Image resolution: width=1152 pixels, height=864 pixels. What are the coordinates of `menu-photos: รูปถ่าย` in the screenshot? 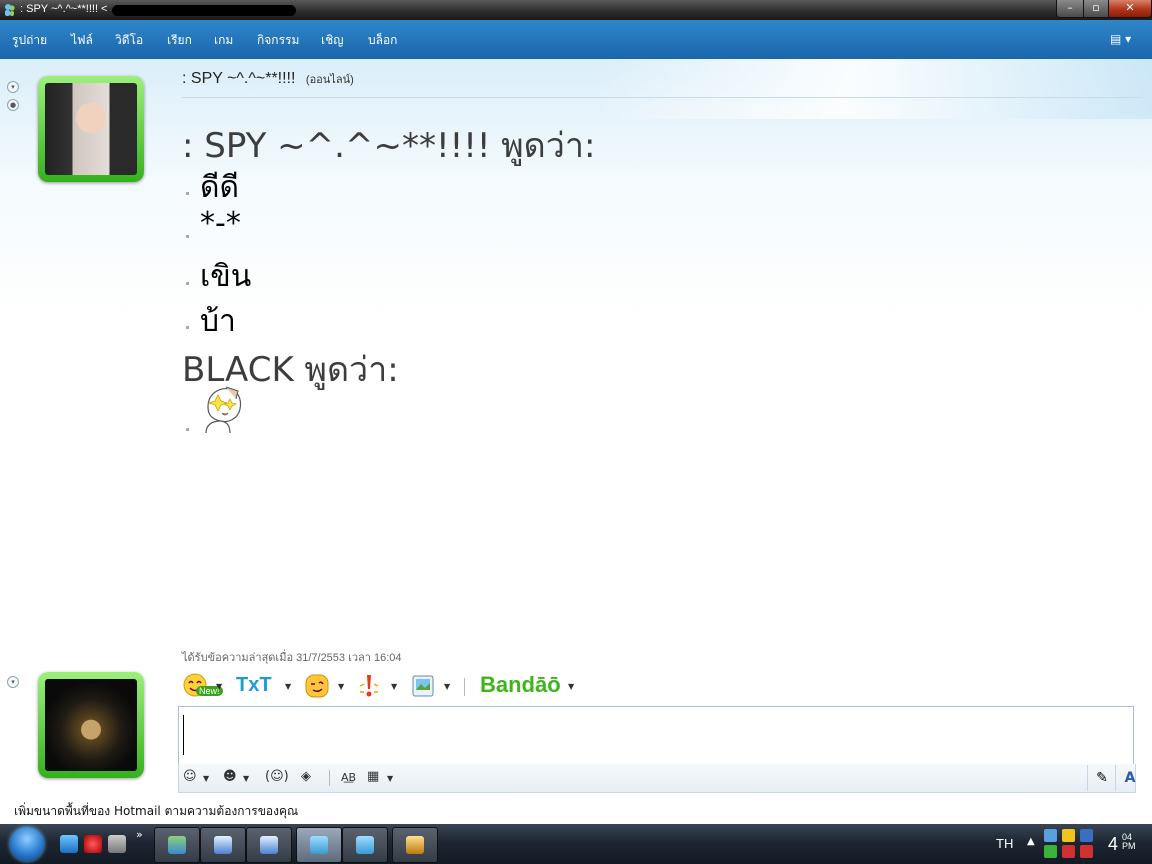 It's located at (29, 40).